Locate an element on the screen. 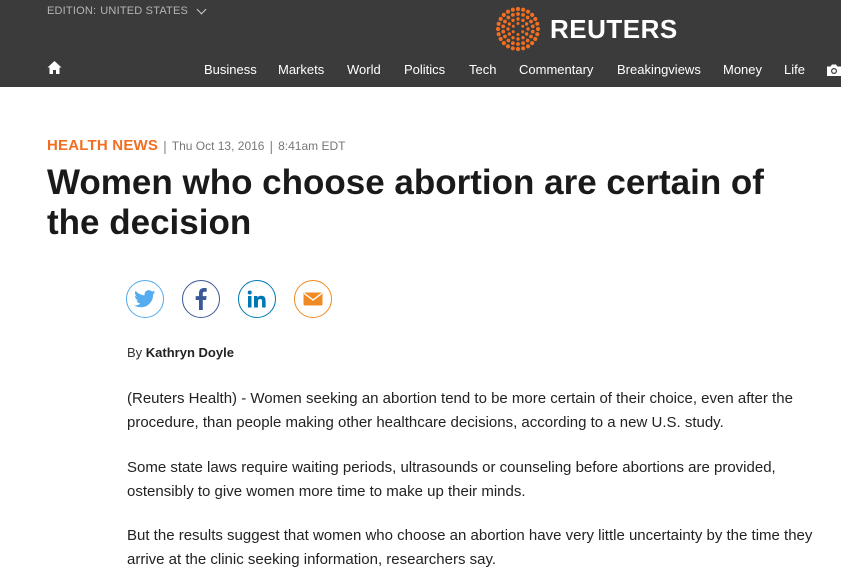 The image size is (841, 588). camera-icon is located at coordinates (834, 70).